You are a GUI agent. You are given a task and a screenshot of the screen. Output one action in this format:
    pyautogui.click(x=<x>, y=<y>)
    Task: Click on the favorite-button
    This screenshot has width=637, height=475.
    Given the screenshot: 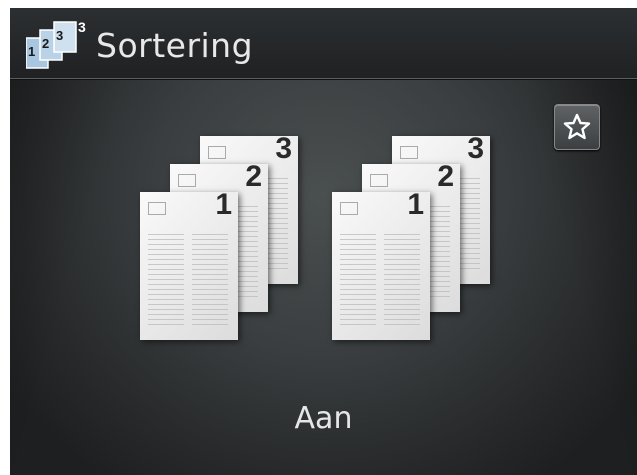 What is the action you would take?
    pyautogui.click(x=577, y=127)
    